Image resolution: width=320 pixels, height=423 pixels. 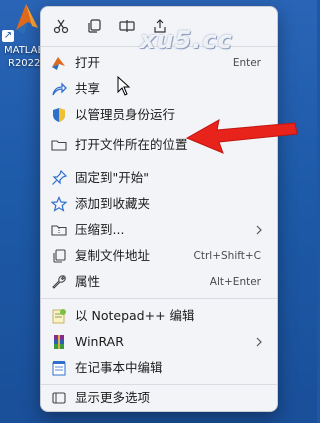 I want to click on annotation-arrow-icon, so click(x=241, y=136).